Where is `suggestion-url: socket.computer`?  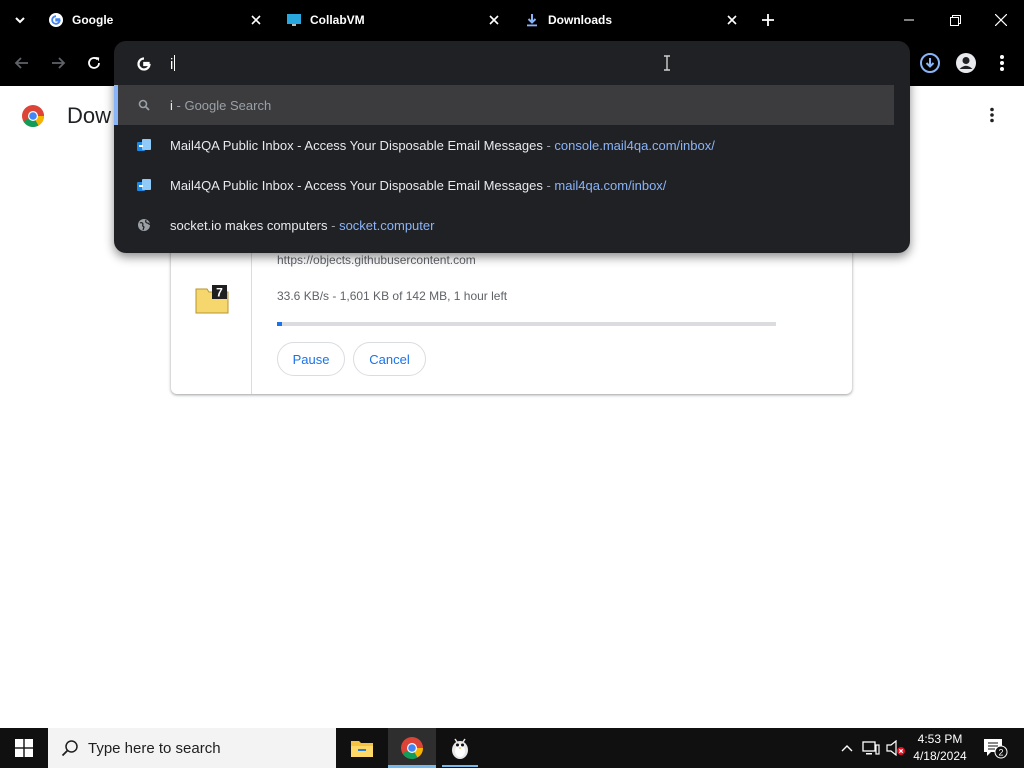
suggestion-url: socket.computer is located at coordinates (387, 225).